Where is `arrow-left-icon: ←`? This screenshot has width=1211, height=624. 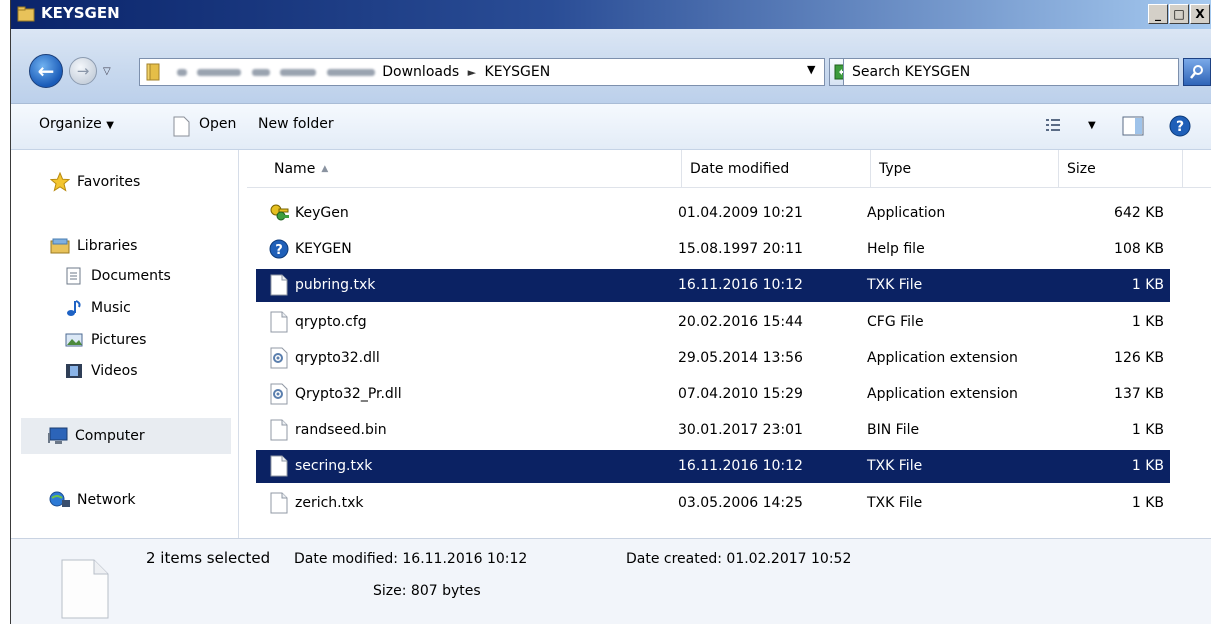
arrow-left-icon: ← is located at coordinates (46, 71).